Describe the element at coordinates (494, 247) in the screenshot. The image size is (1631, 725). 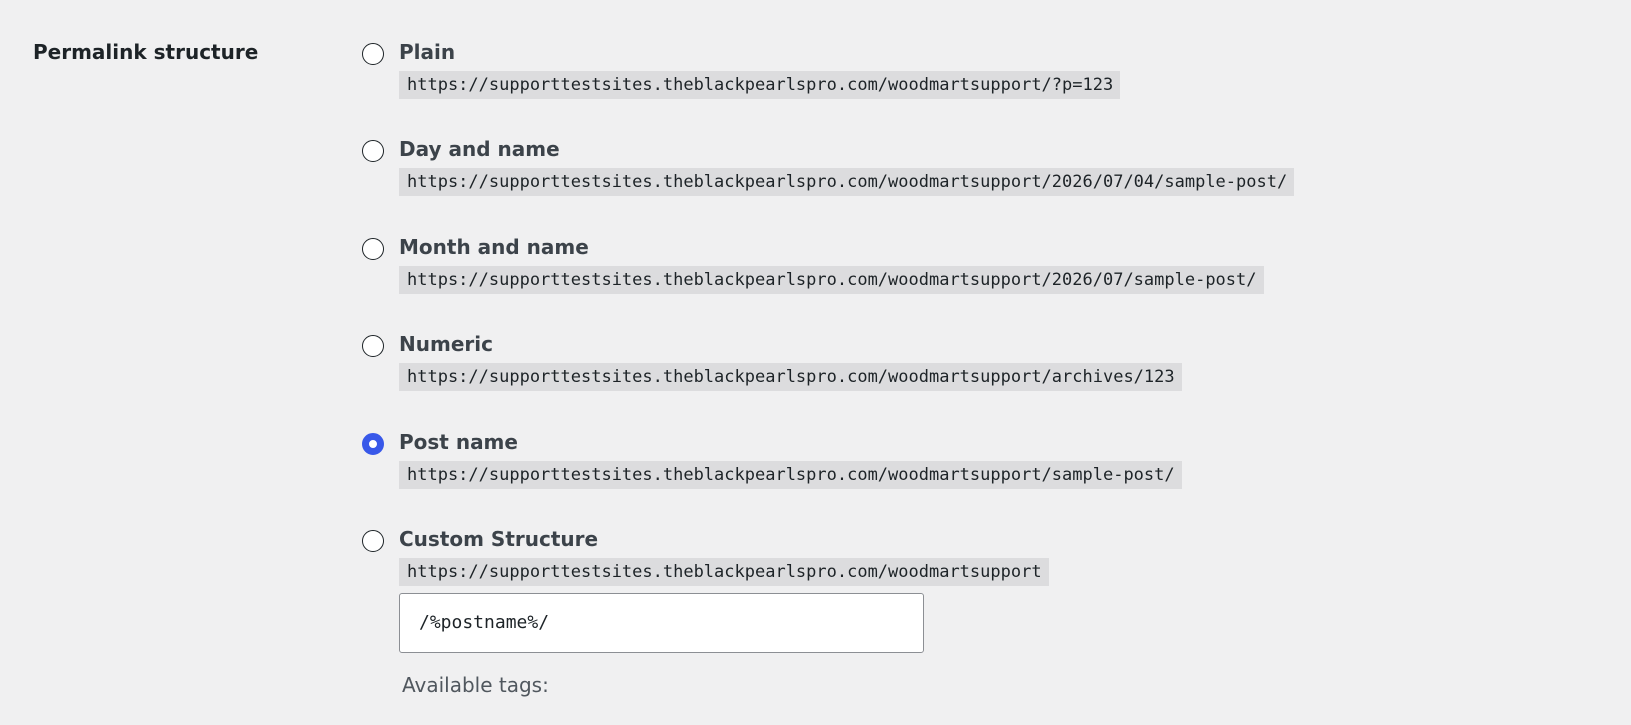
I see `option-month-and-name-label: Month and name` at that location.